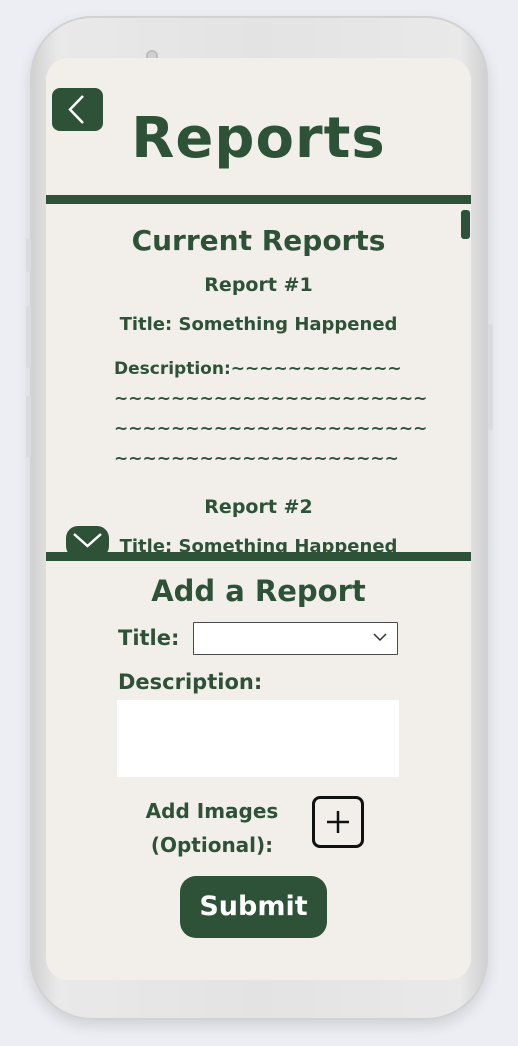  I want to click on description-label: Description:, so click(190, 682).